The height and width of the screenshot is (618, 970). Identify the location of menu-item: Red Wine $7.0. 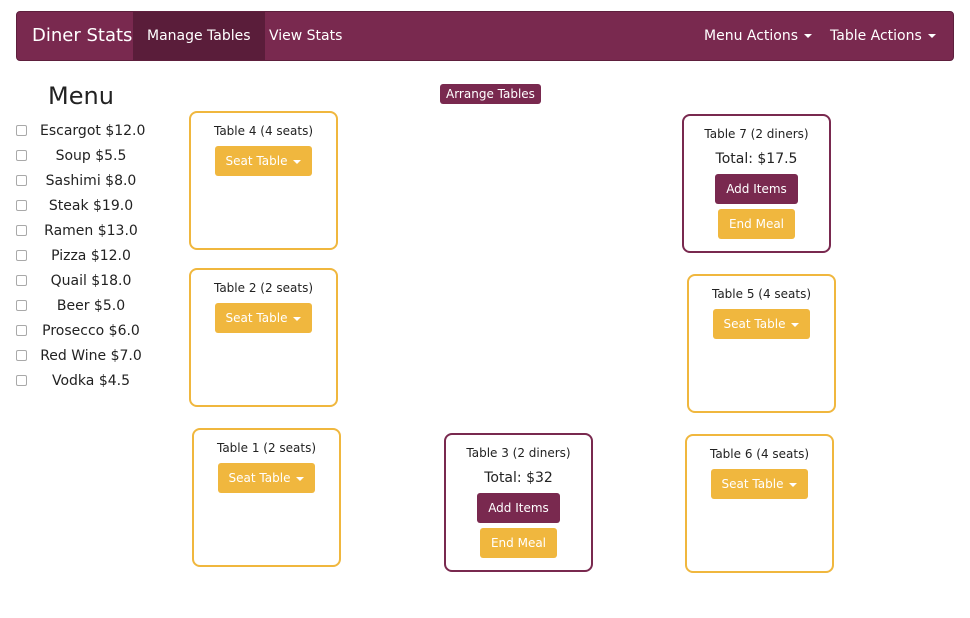
(86, 356).